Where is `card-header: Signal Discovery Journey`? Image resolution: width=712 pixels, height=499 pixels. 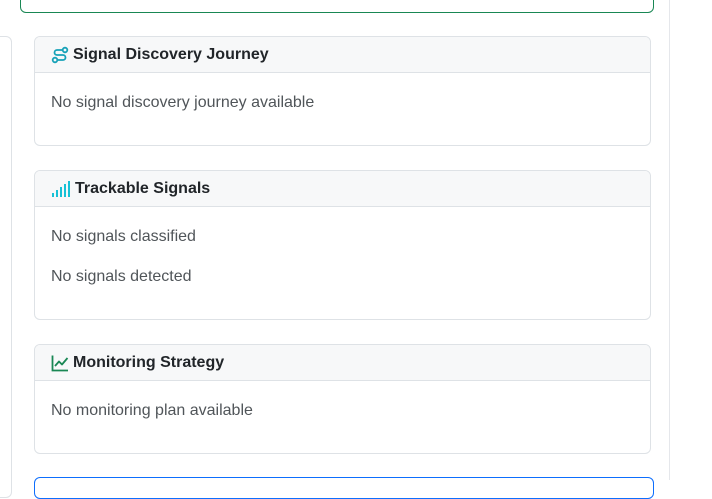 card-header: Signal Discovery Journey is located at coordinates (342, 55).